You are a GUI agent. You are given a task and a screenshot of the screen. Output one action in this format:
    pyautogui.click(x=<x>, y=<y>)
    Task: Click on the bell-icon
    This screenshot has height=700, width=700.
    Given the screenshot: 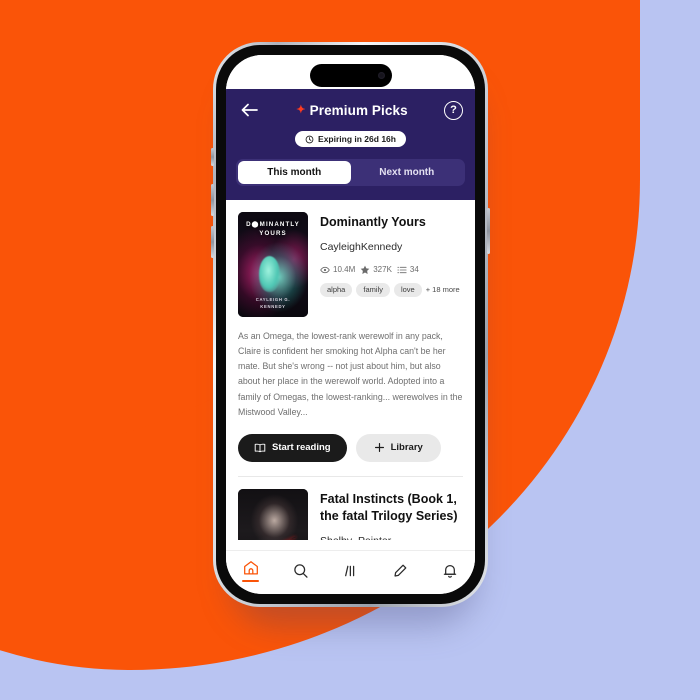 What is the action you would take?
    pyautogui.click(x=450, y=571)
    